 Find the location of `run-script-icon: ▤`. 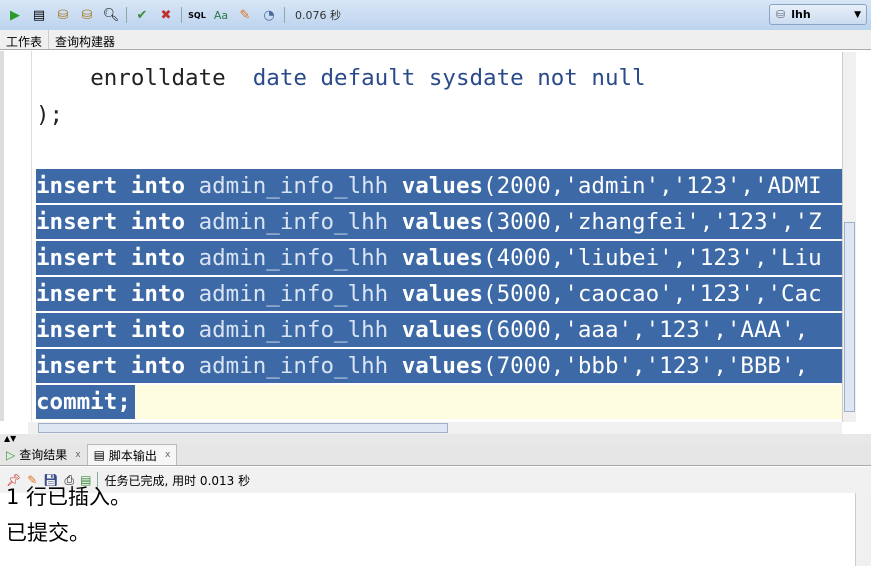

run-script-icon: ▤ is located at coordinates (39, 15).